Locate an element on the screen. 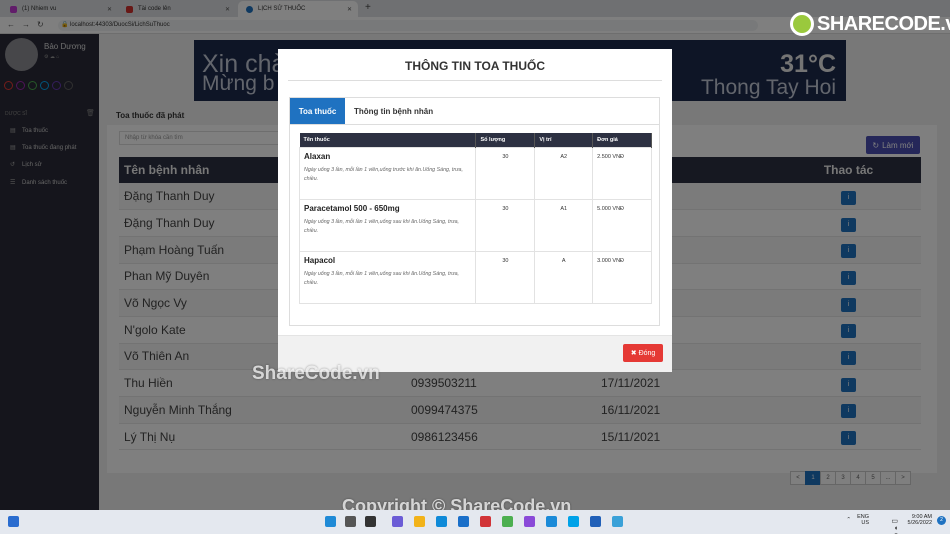 Image resolution: width=950 pixels, height=534 pixels. network-icon: ▭ ◖ ▮ is located at coordinates (894, 525).